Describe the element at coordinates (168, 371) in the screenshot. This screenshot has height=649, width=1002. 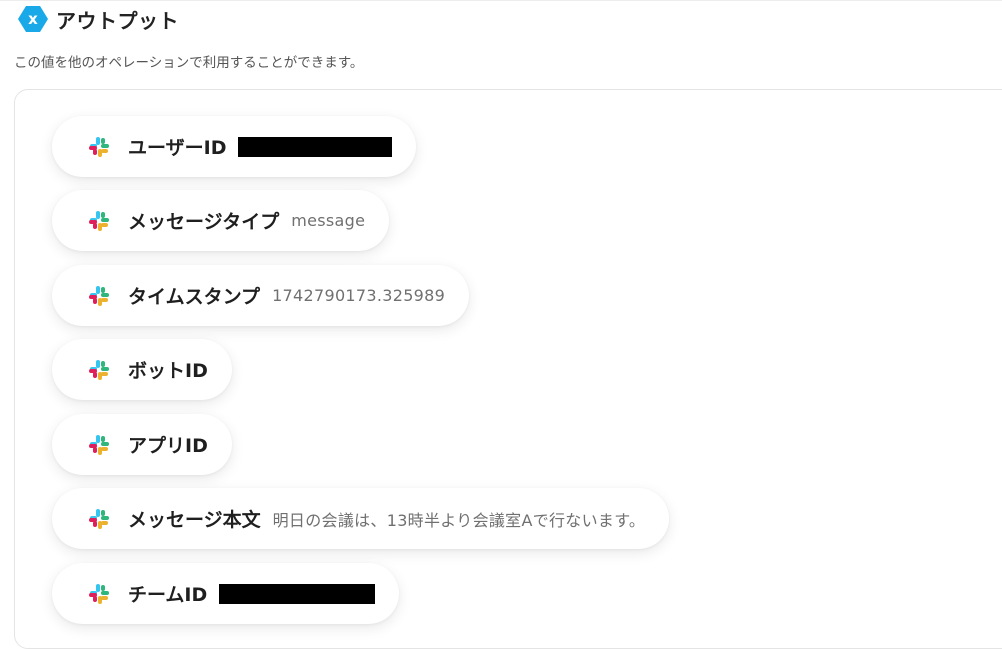
I see `output-label: ボットID` at that location.